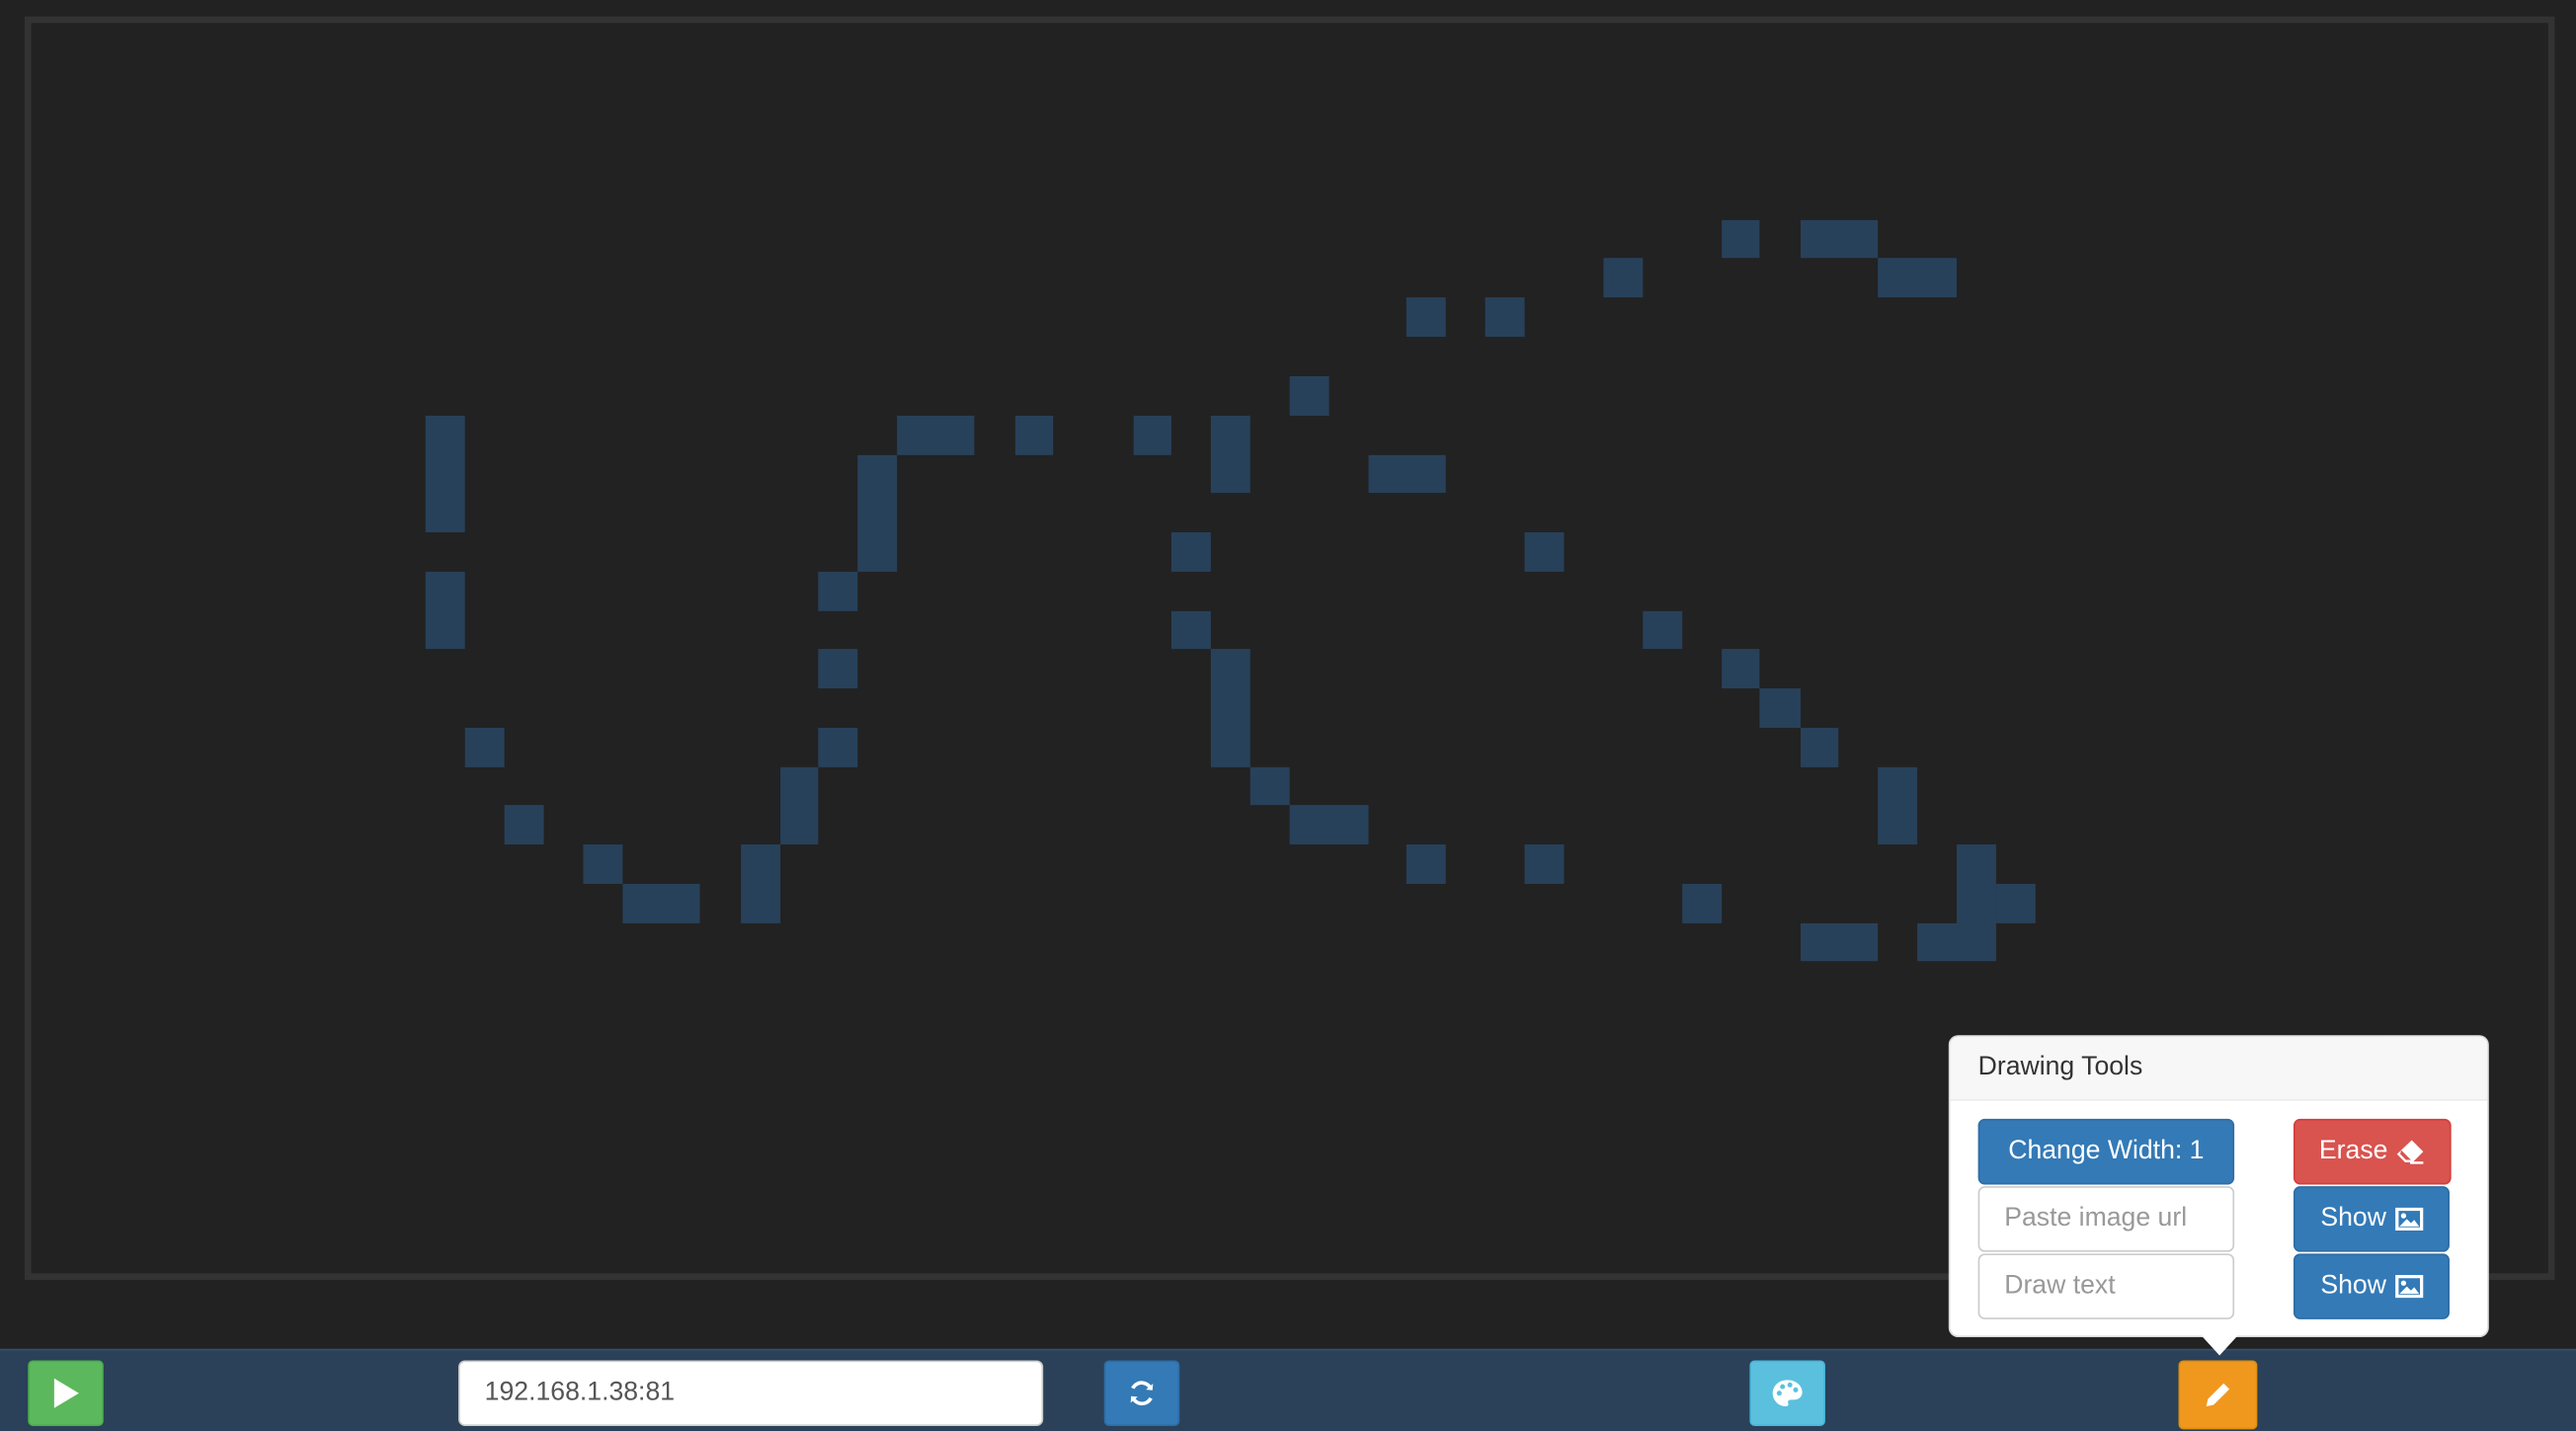  I want to click on popover-arrow, so click(2219, 1345).